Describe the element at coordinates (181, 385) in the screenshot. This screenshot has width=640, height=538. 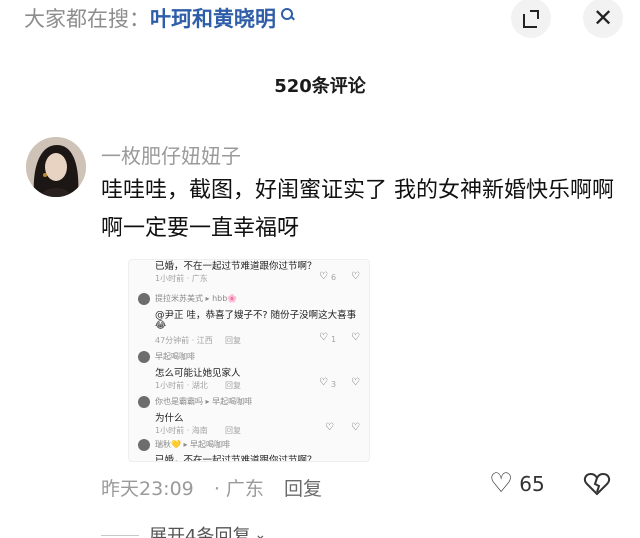
I see `ss-meta: 1小时前 · 湖北` at that location.